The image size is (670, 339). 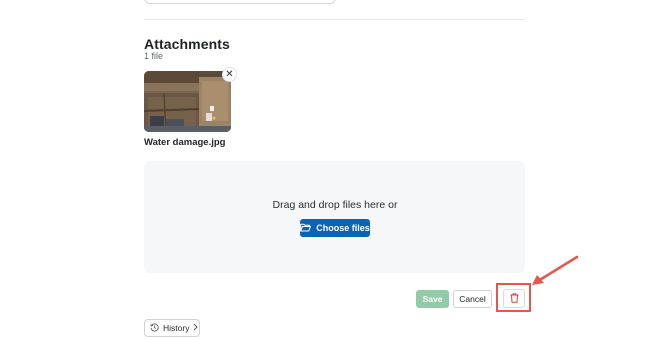 What do you see at coordinates (187, 44) in the screenshot?
I see `attachments-title: Attachments` at bounding box center [187, 44].